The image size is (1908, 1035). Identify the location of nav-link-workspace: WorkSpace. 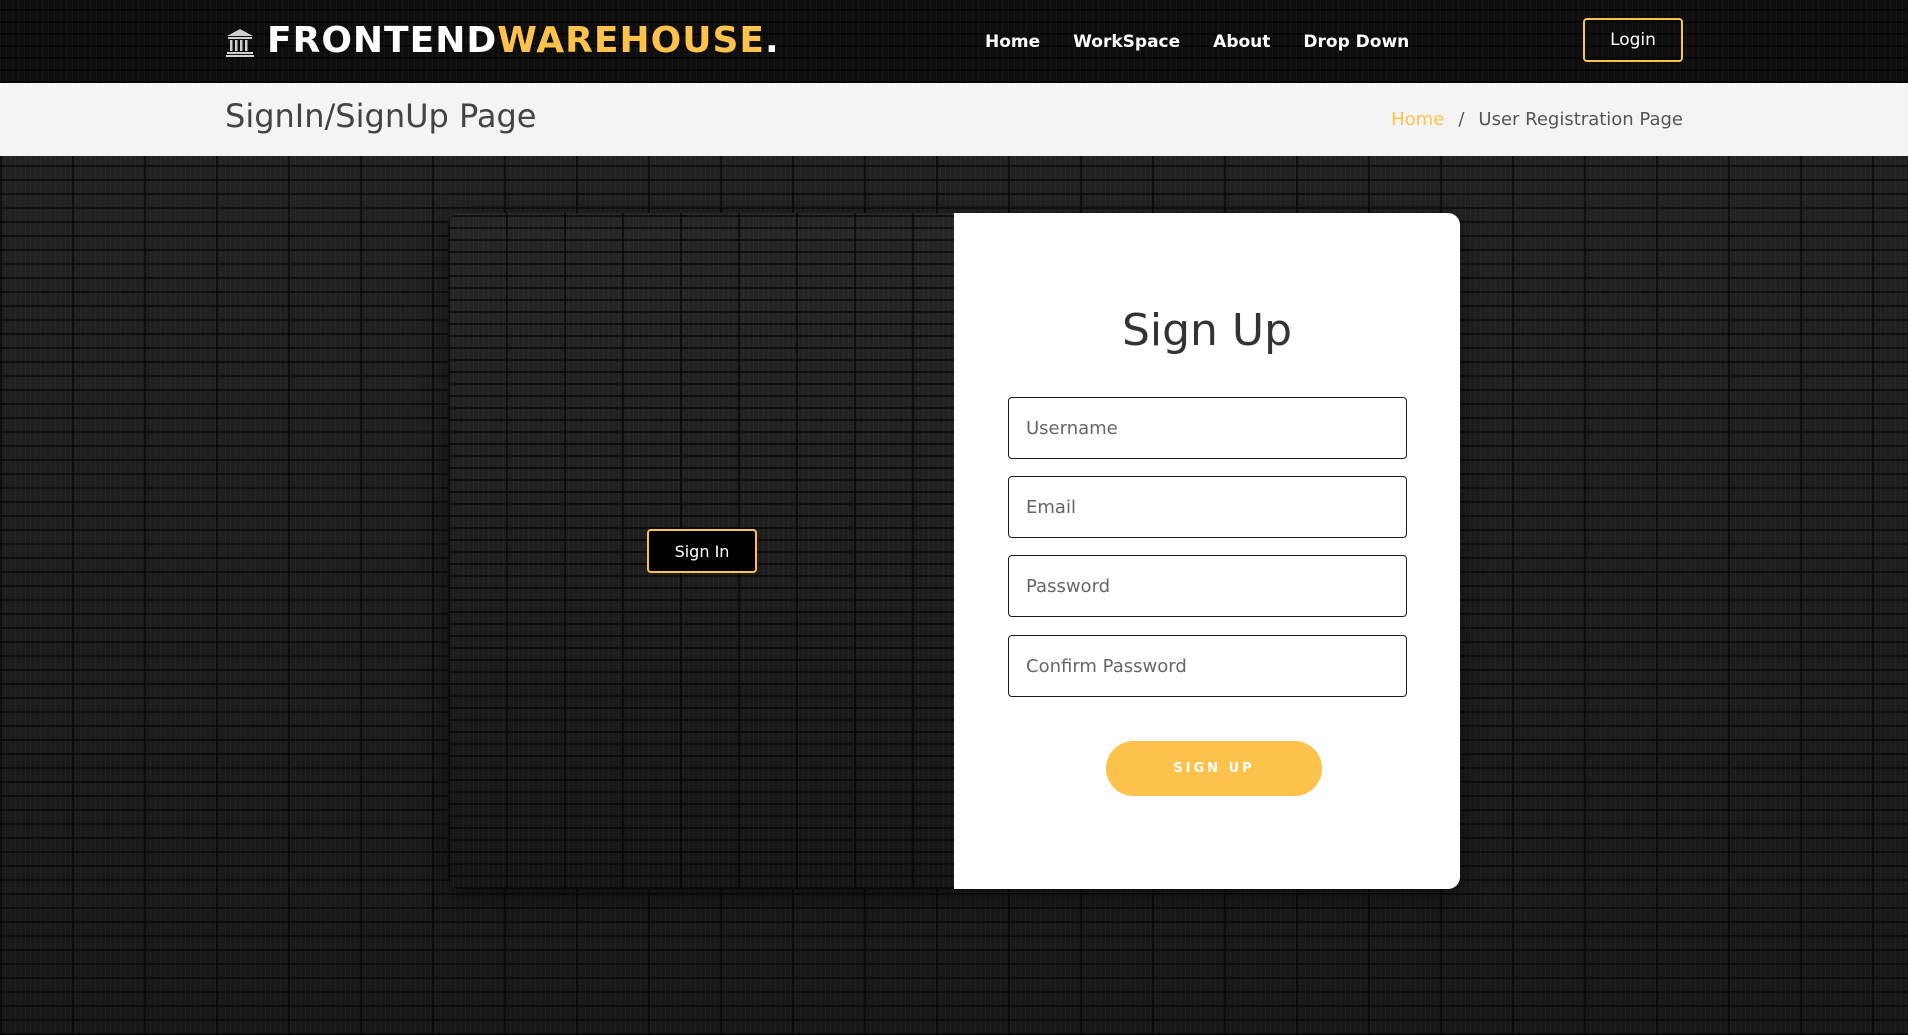
(1126, 42).